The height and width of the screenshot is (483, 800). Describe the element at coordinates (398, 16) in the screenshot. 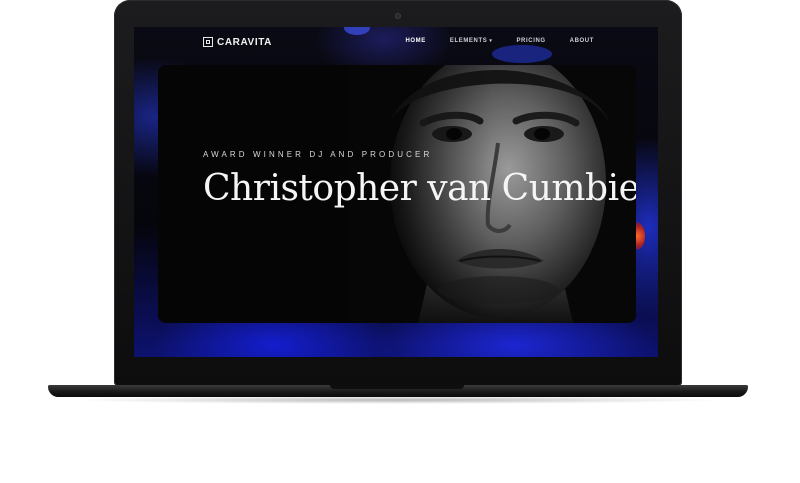

I see `webcam-icon` at that location.